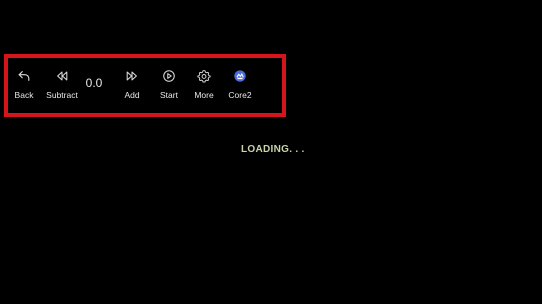  What do you see at coordinates (204, 95) in the screenshot?
I see `more-label: More` at bounding box center [204, 95].